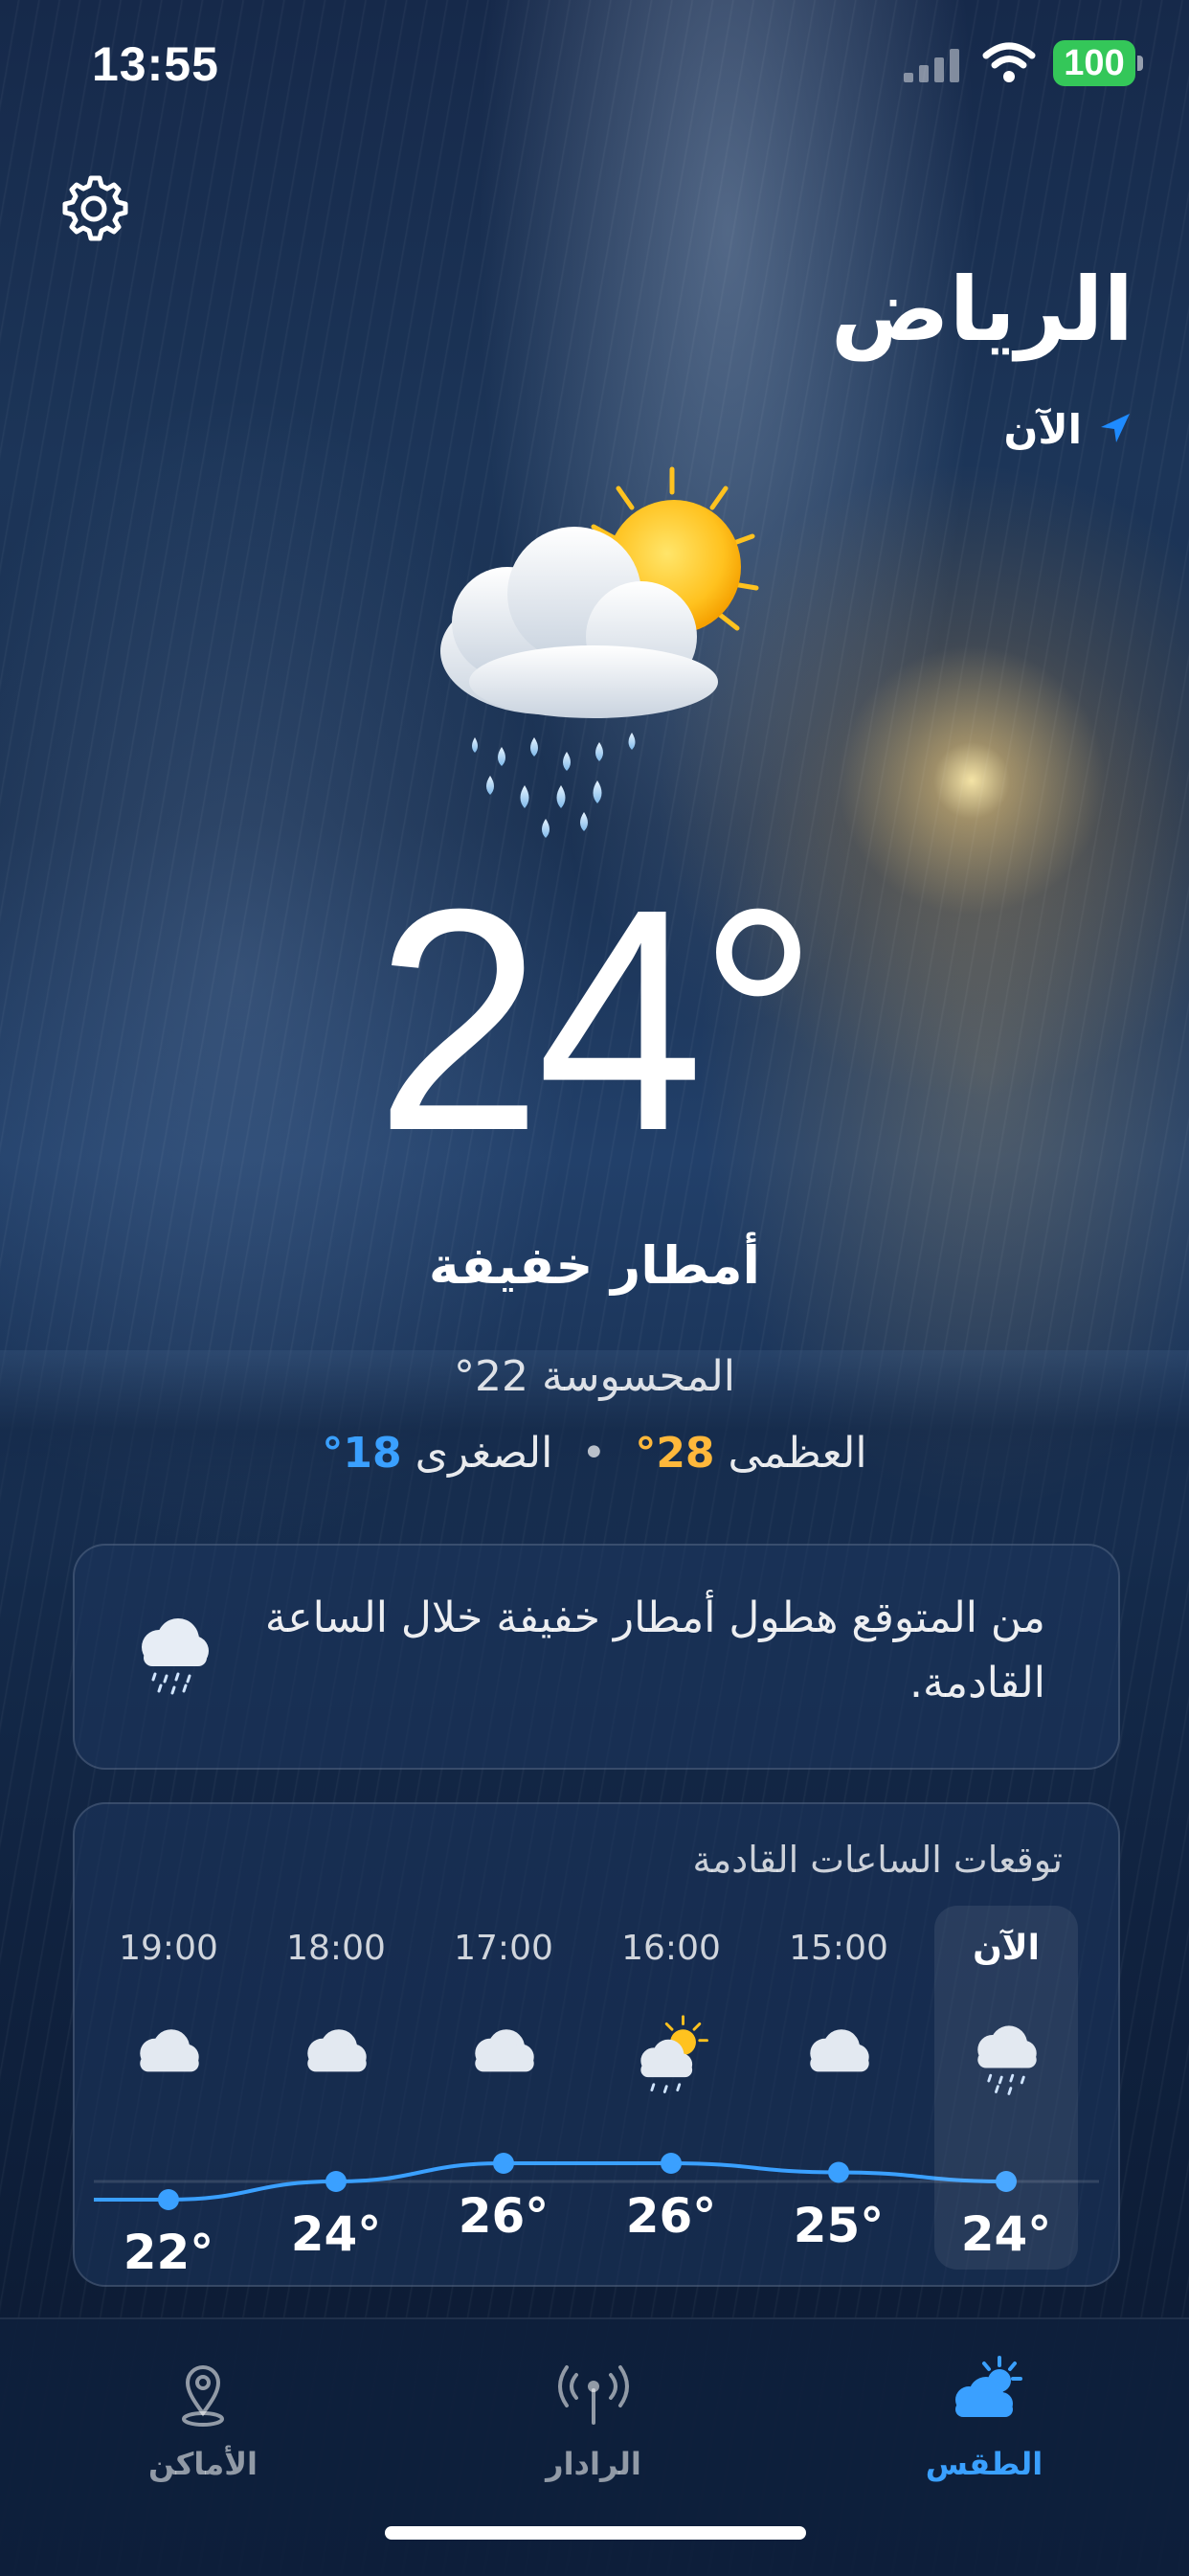 This screenshot has width=1189, height=2576. What do you see at coordinates (877, 1860) in the screenshot?
I see `hourly-title: توقعات الساعات القادمة` at bounding box center [877, 1860].